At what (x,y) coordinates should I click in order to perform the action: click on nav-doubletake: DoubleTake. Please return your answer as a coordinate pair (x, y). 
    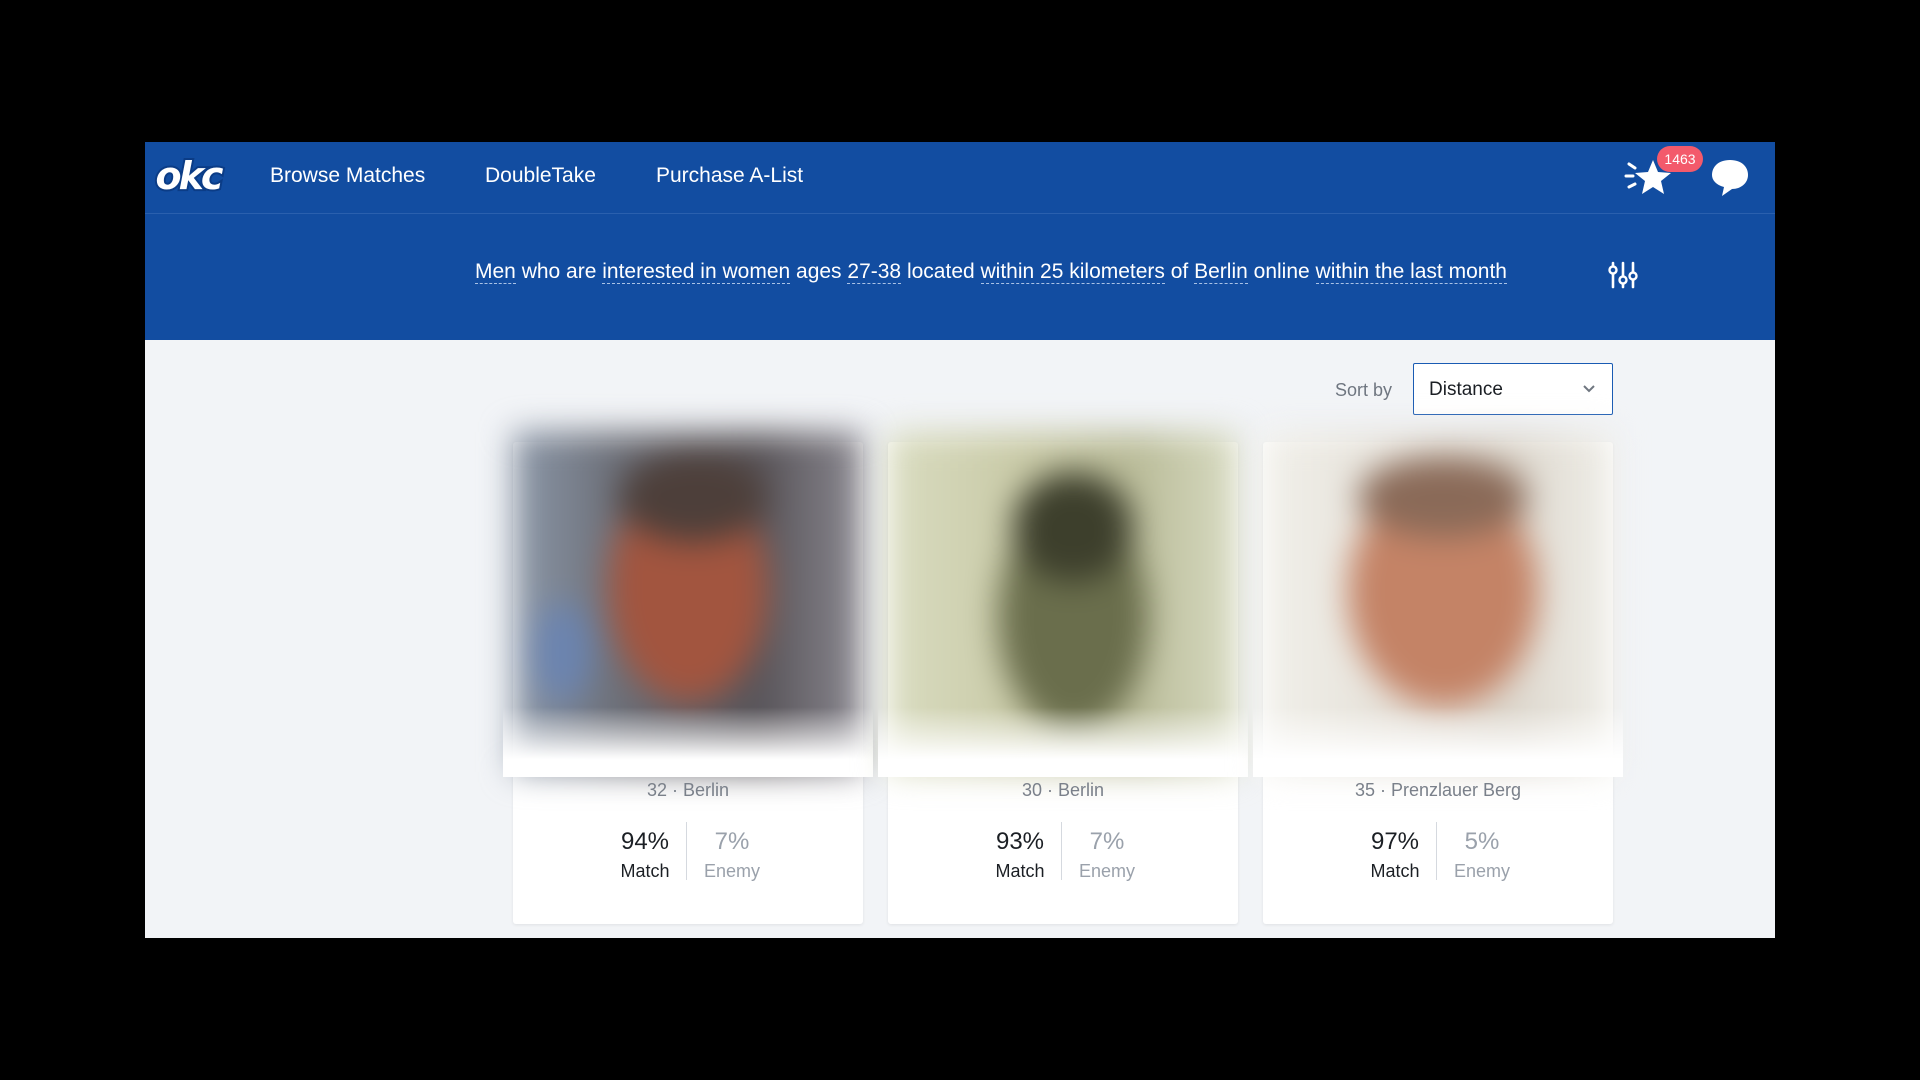
    Looking at the image, I should click on (540, 176).